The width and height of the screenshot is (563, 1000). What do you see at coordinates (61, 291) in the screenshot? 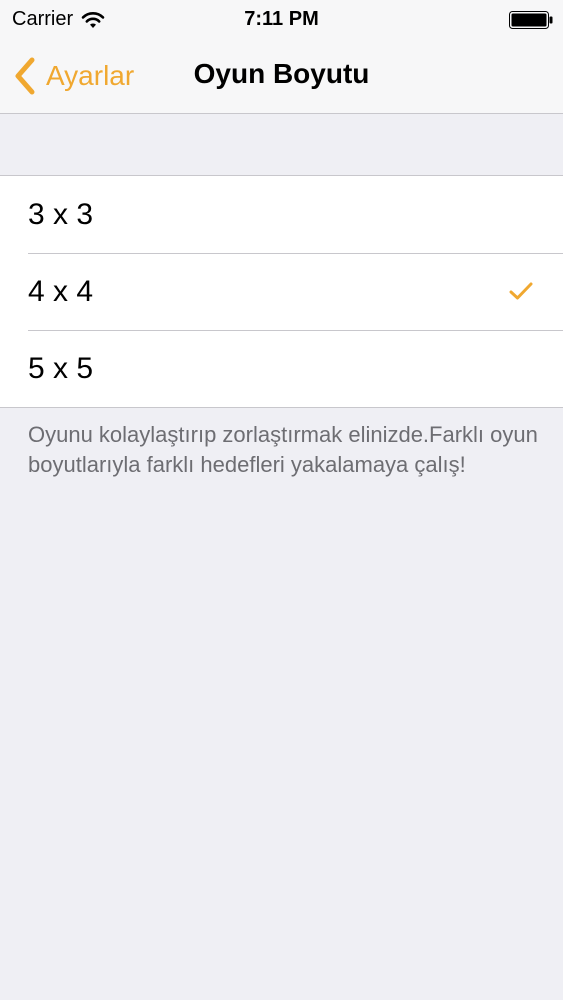
I see `option-label: 4 x 4` at bounding box center [61, 291].